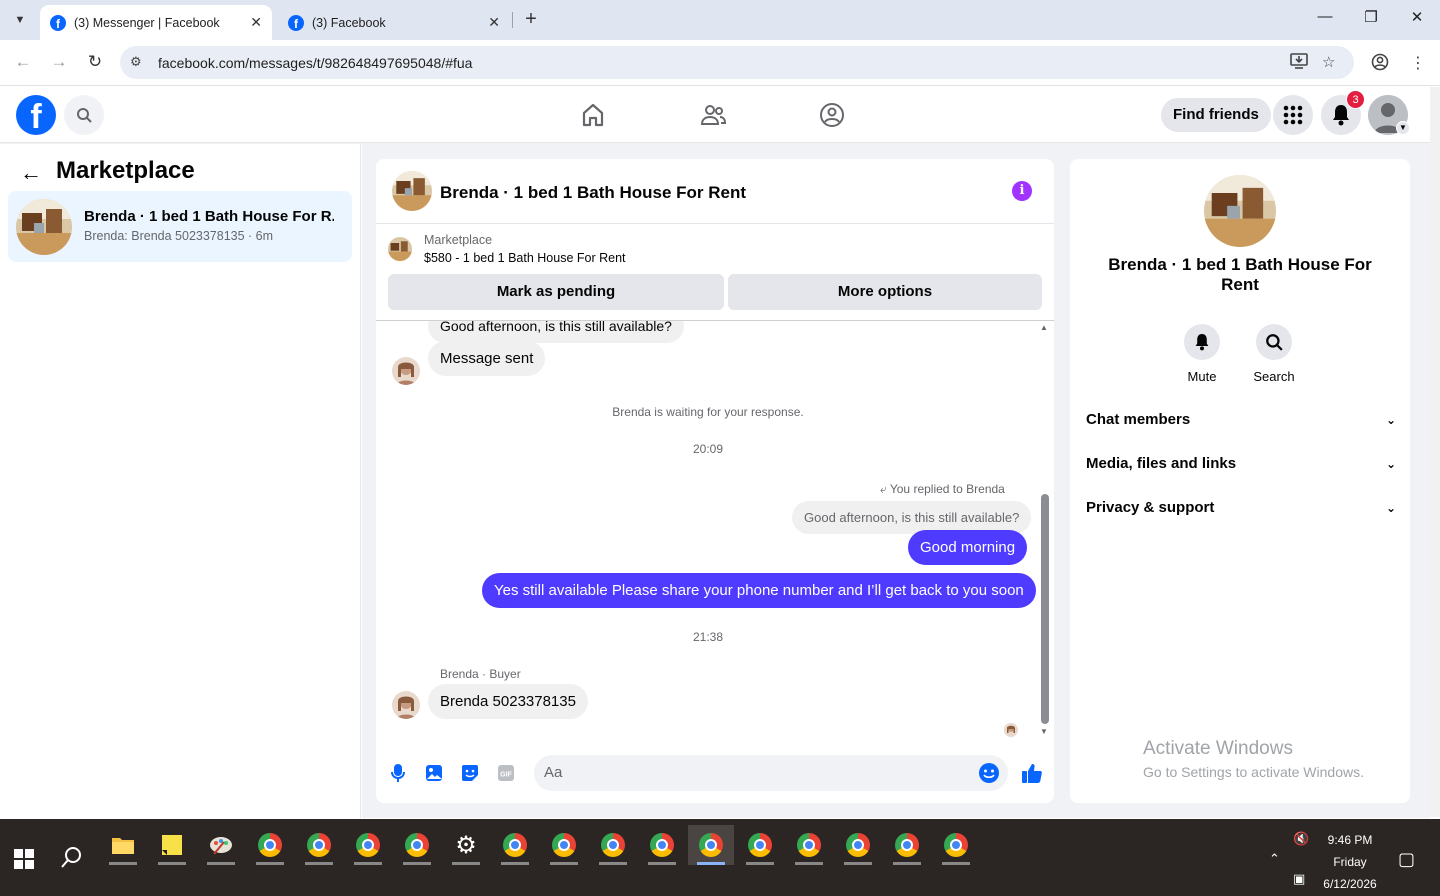 The image size is (1440, 896). What do you see at coordinates (95, 62) in the screenshot?
I see `reload-icon: ↻` at bounding box center [95, 62].